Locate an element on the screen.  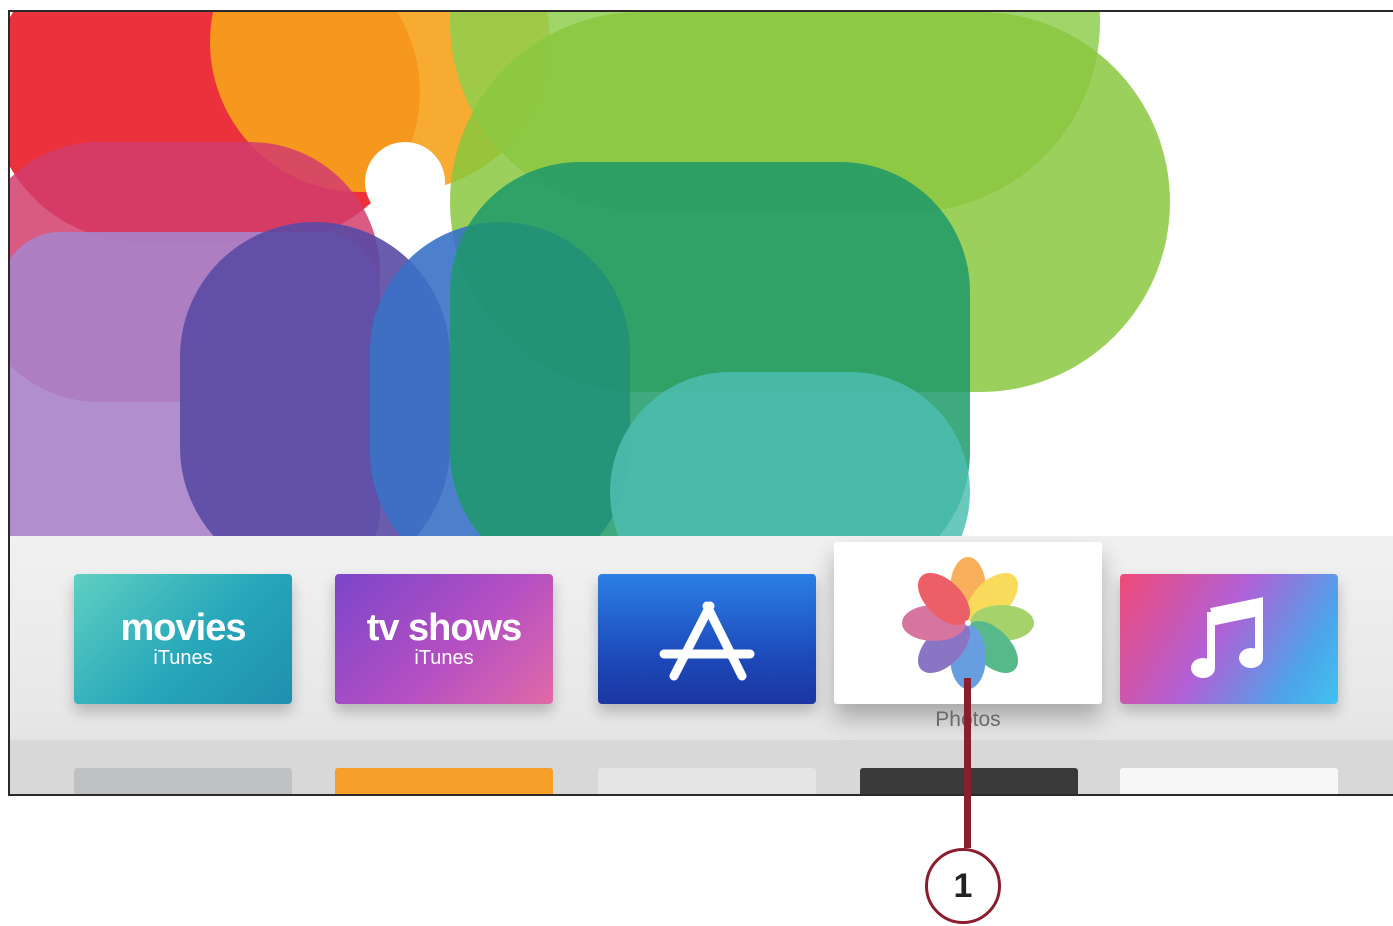
music-tile is located at coordinates (1229, 639).